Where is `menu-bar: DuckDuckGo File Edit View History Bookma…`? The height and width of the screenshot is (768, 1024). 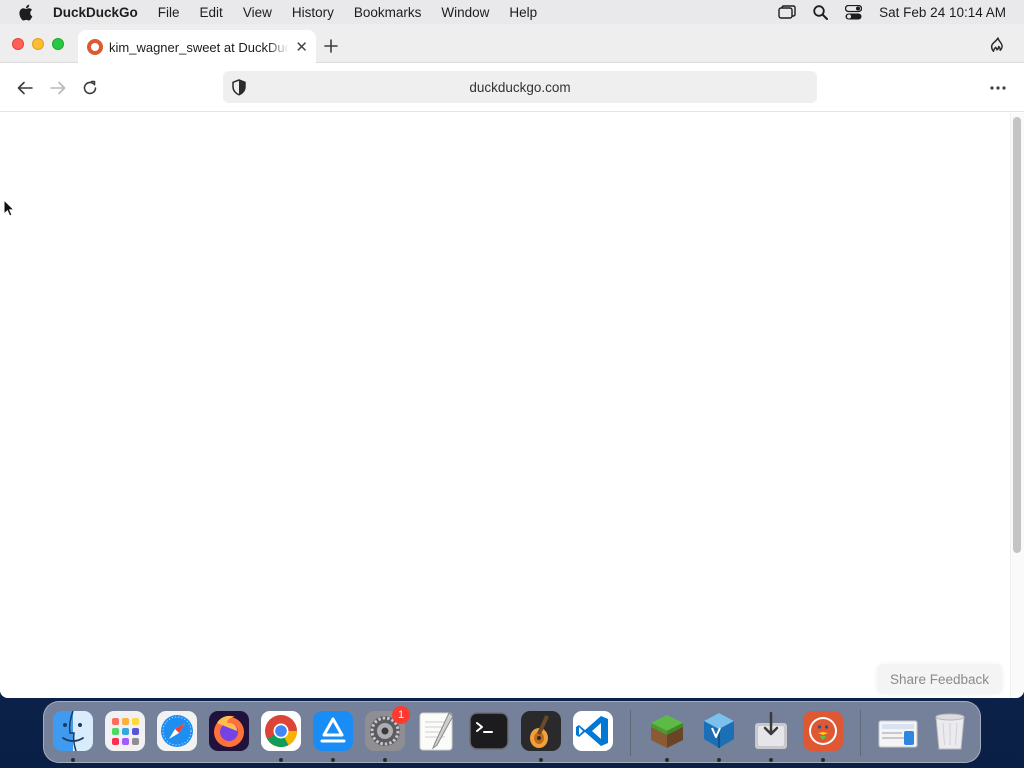 menu-bar: DuckDuckGo File Edit View History Bookma… is located at coordinates (512, 12).